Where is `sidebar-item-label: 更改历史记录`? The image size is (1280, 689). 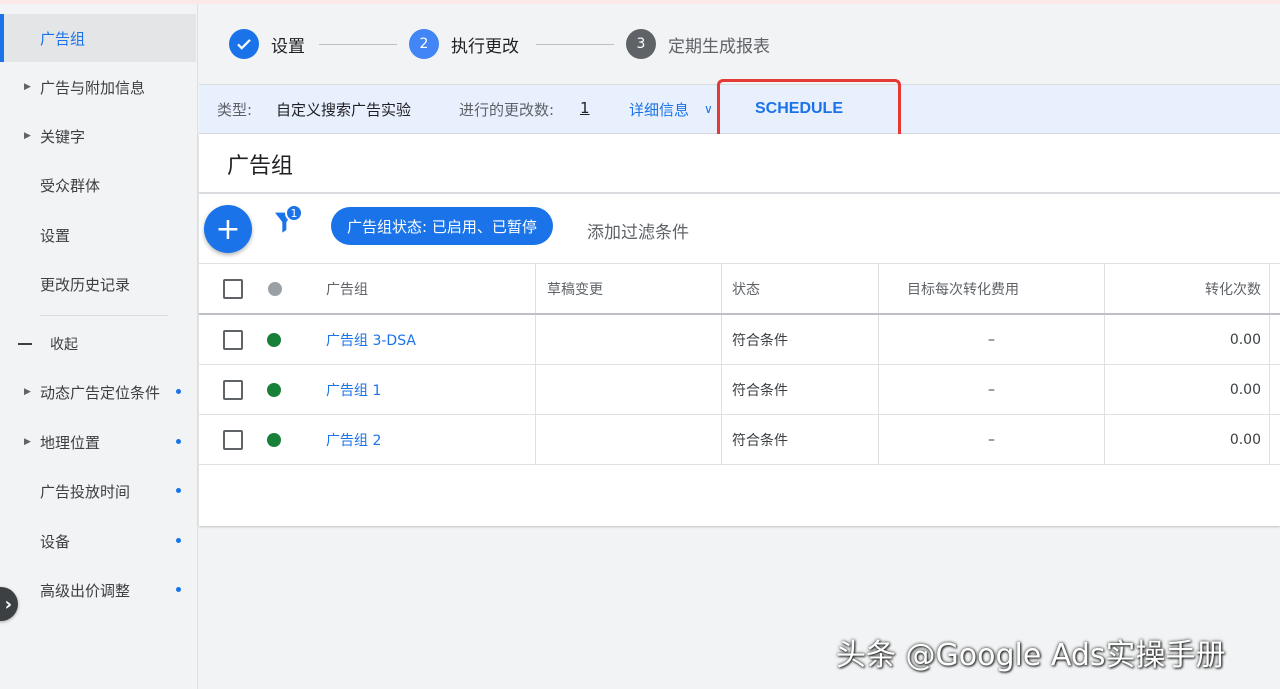
sidebar-item-label: 更改历史记录 is located at coordinates (85, 284).